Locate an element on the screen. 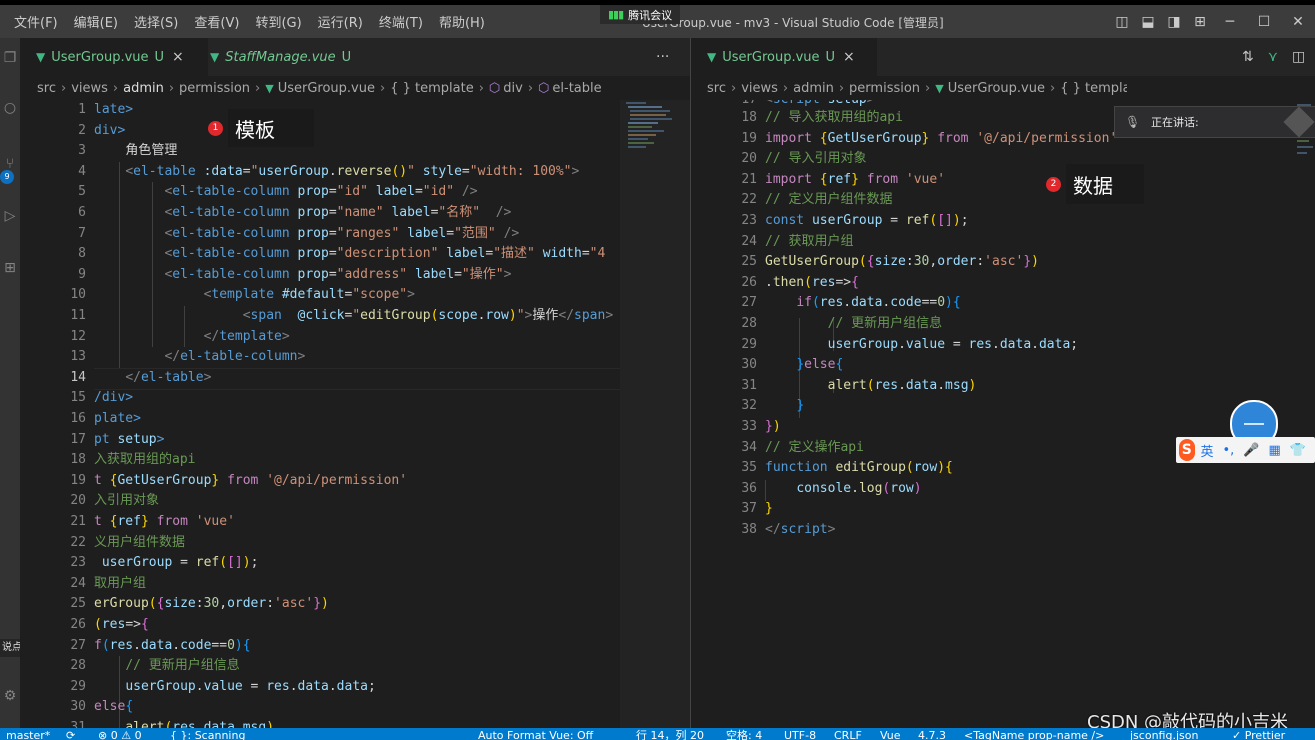 This screenshot has height=740, width=1315. language-mode: Vue is located at coordinates (890, 735).